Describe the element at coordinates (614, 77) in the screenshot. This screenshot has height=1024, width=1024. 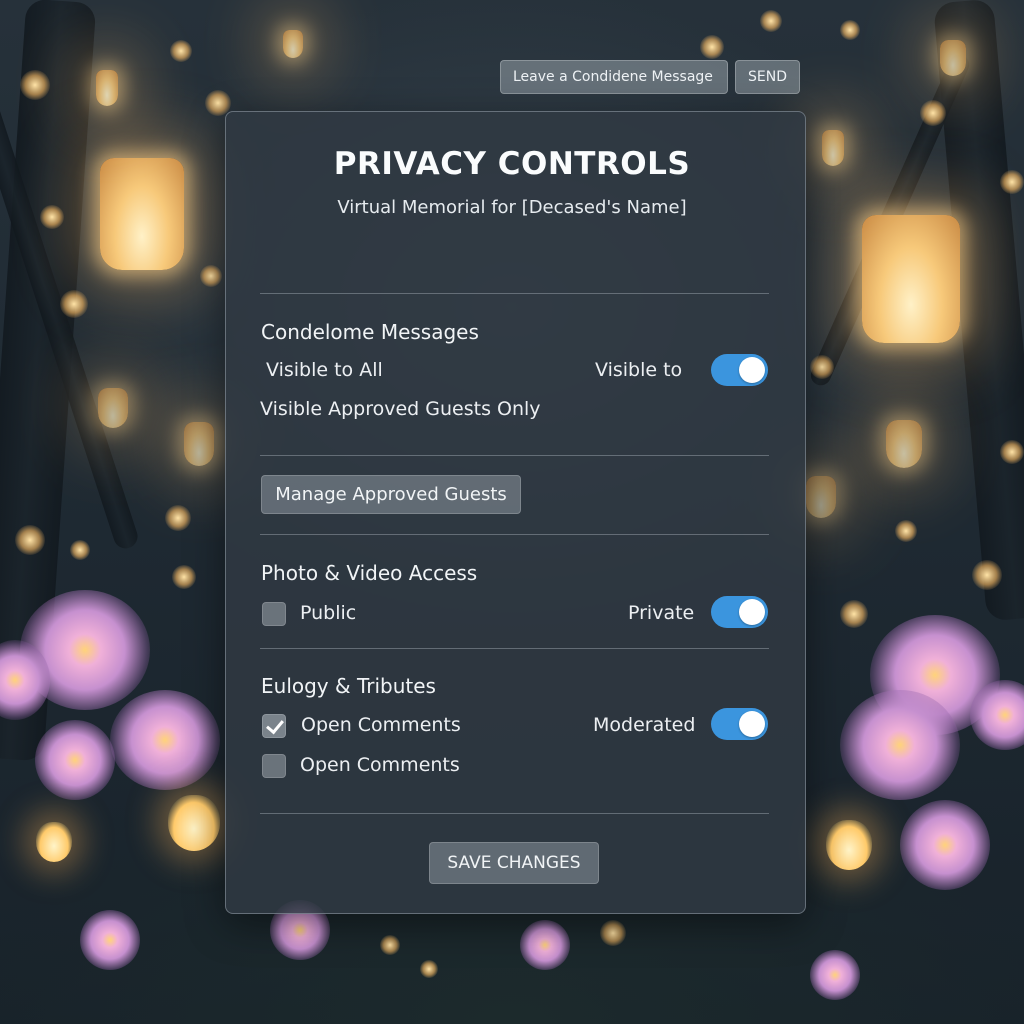
I see `condolence-message-input` at that location.